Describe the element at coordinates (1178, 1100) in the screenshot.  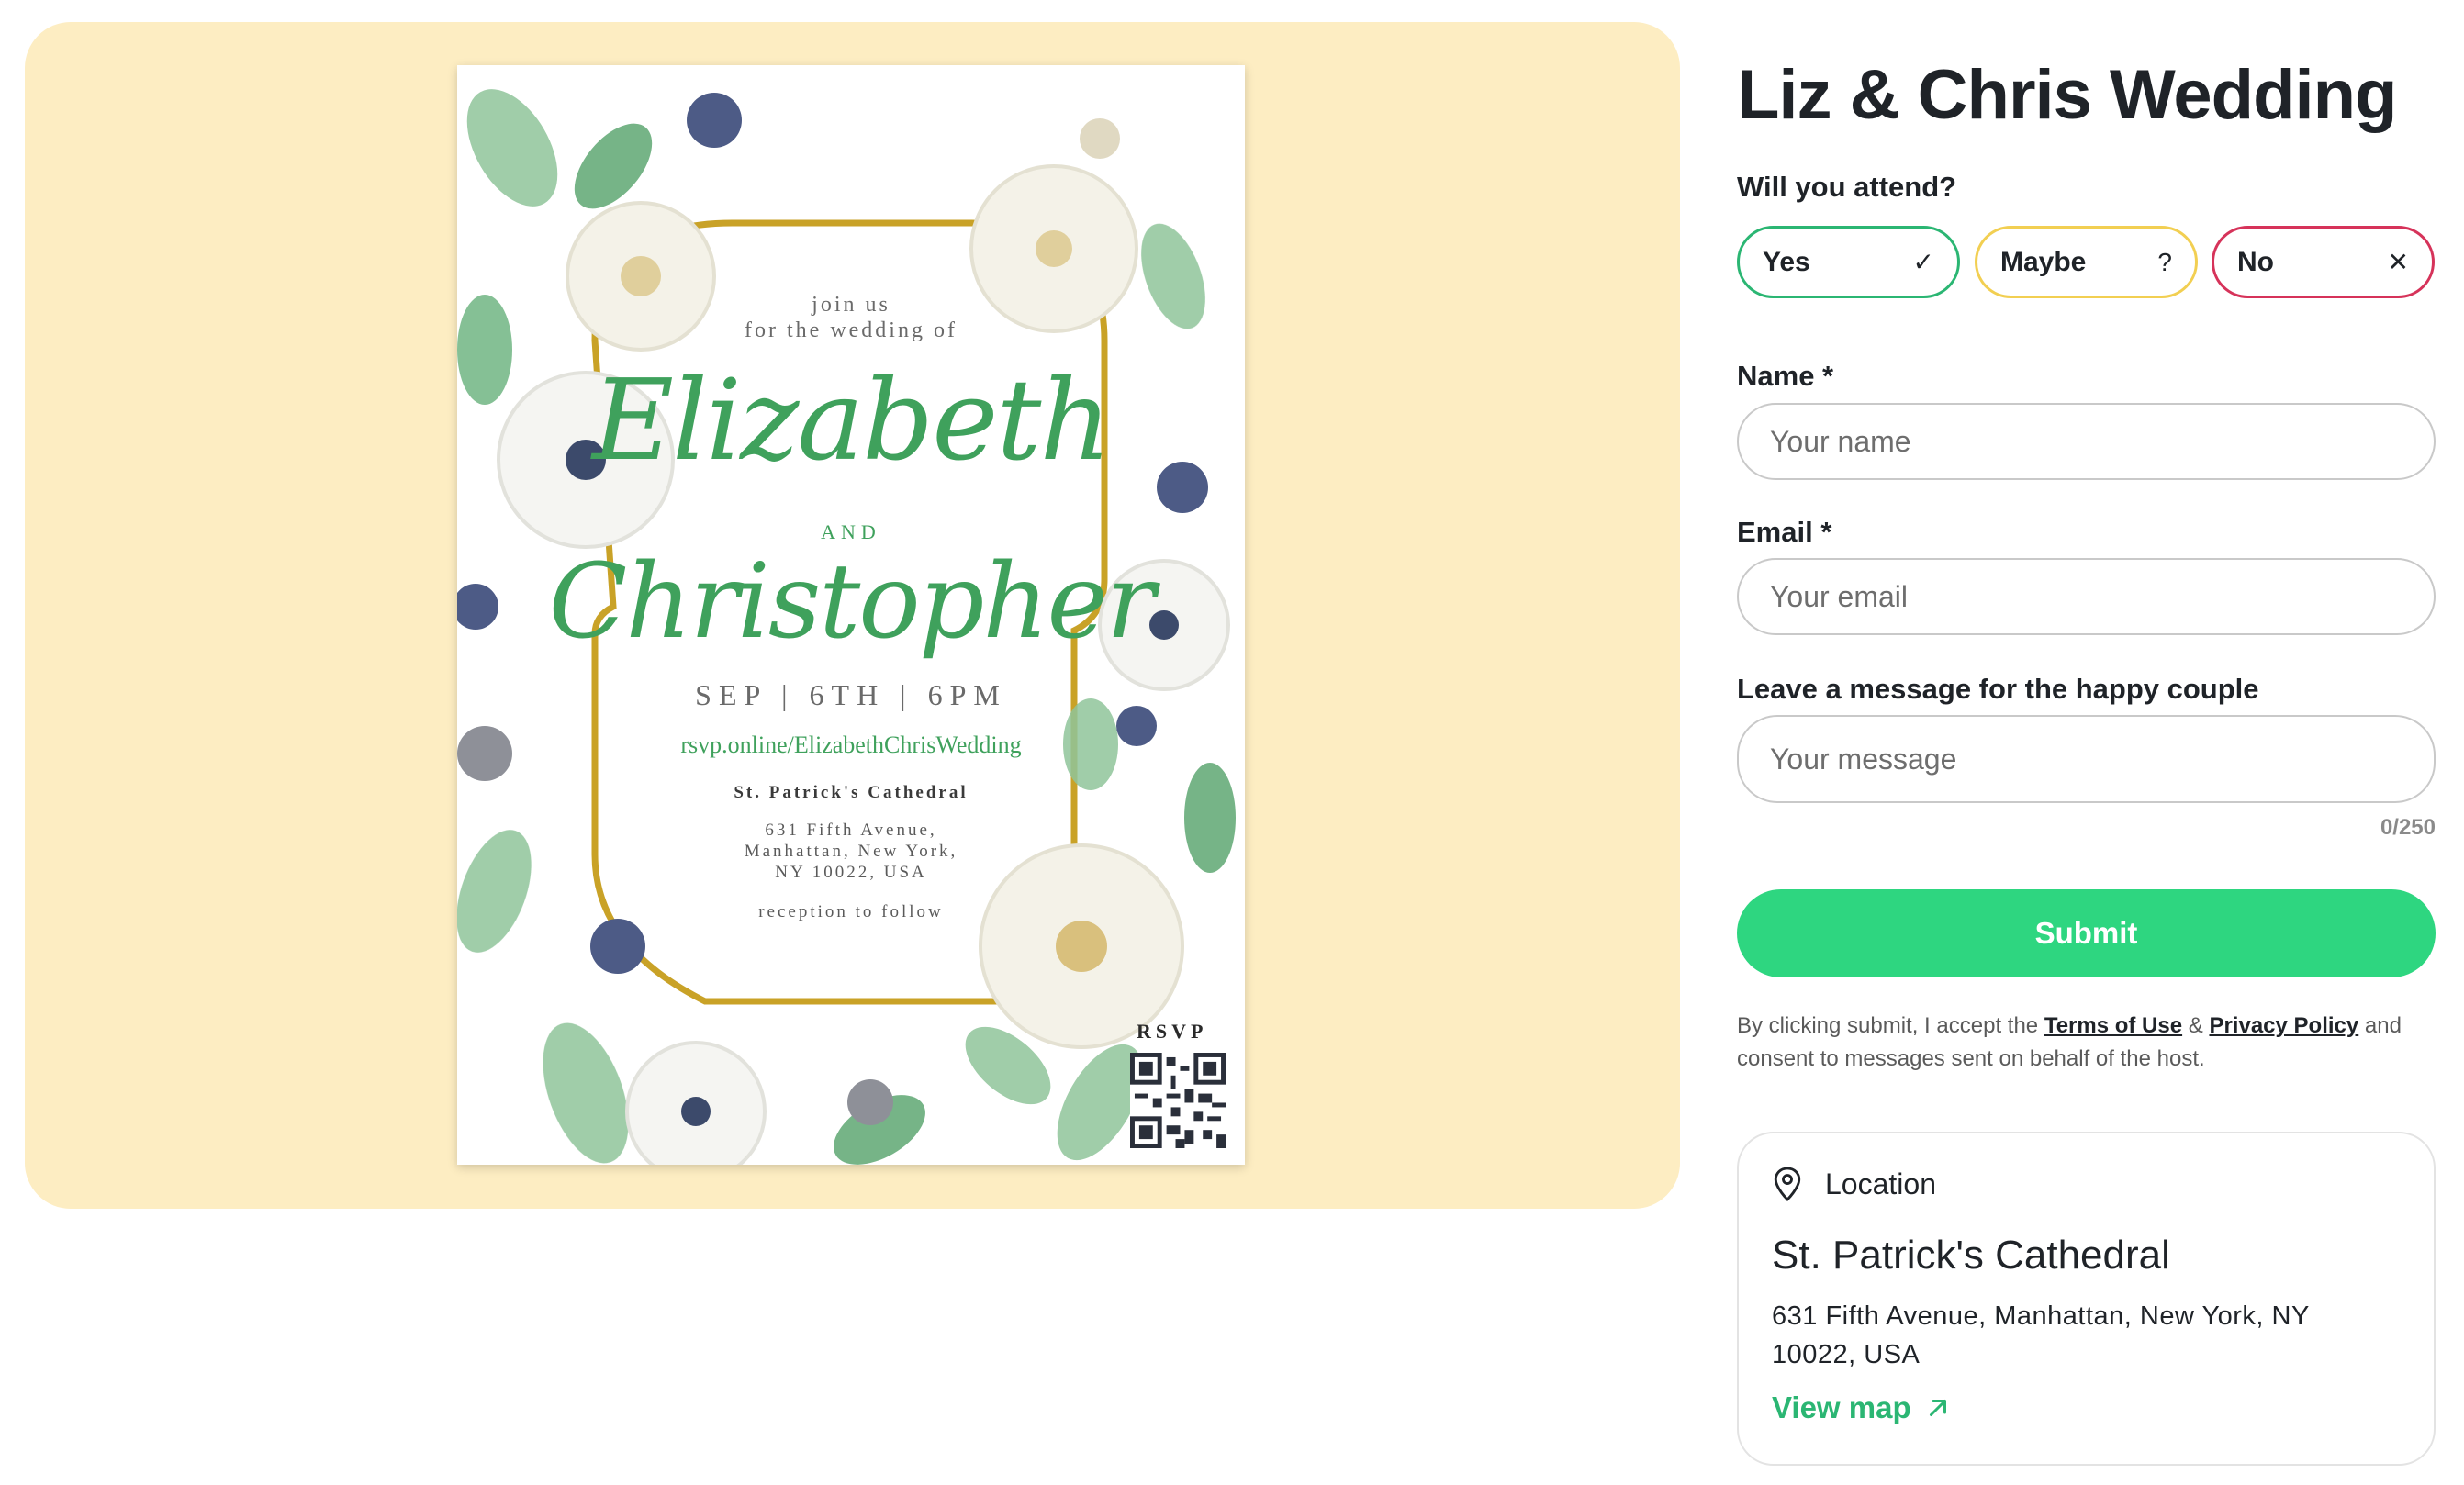
I see `qr-code-icon` at that location.